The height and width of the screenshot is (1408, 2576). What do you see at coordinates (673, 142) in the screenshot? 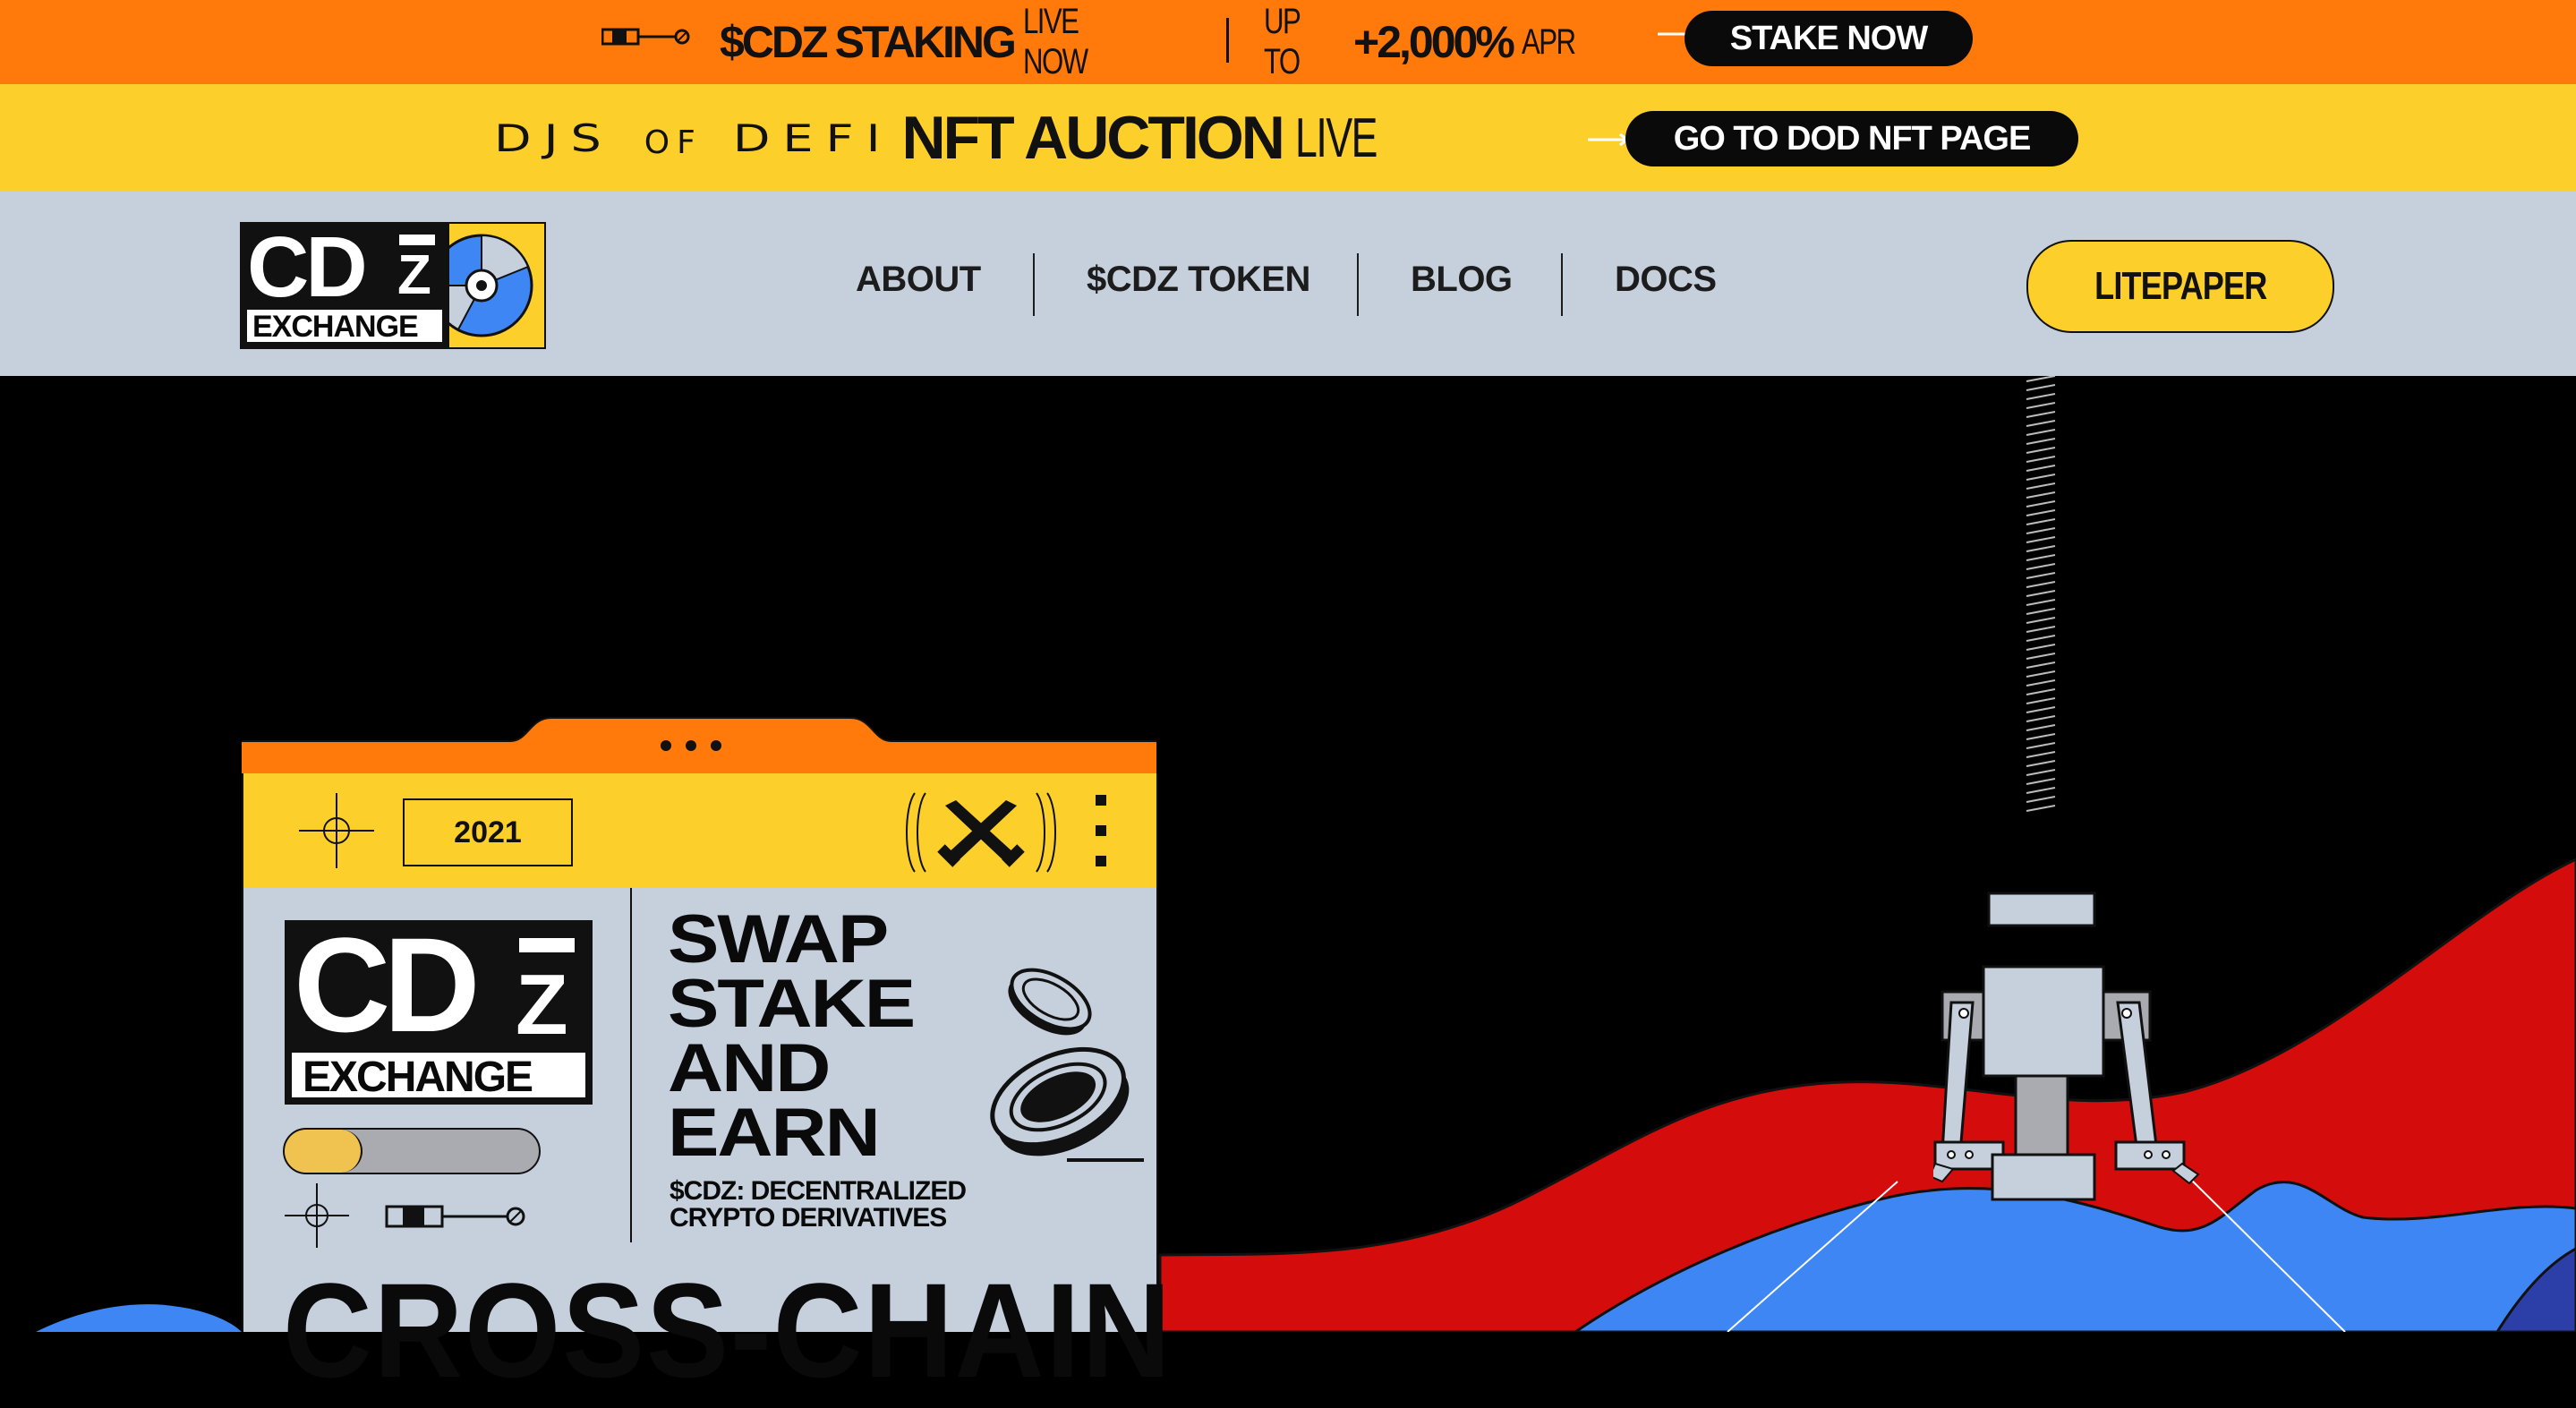
I see `collection-of: OF` at bounding box center [673, 142].